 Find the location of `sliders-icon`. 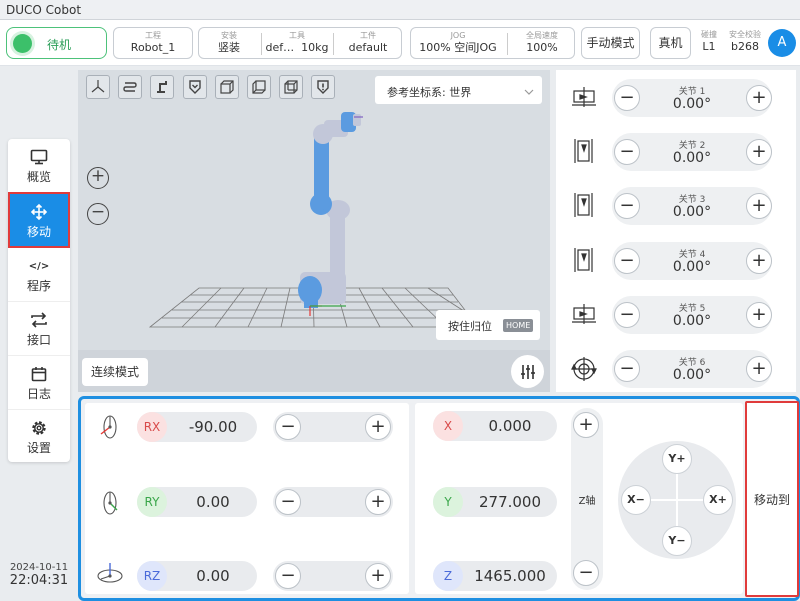

sliders-icon is located at coordinates (527, 371).